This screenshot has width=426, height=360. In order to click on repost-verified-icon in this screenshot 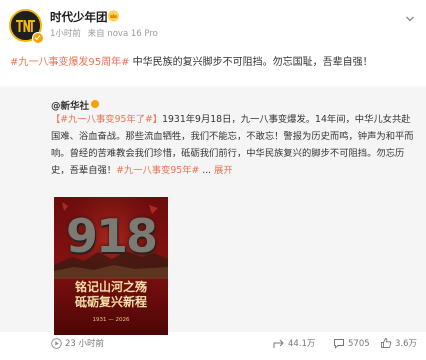, I will do `click(95, 103)`.